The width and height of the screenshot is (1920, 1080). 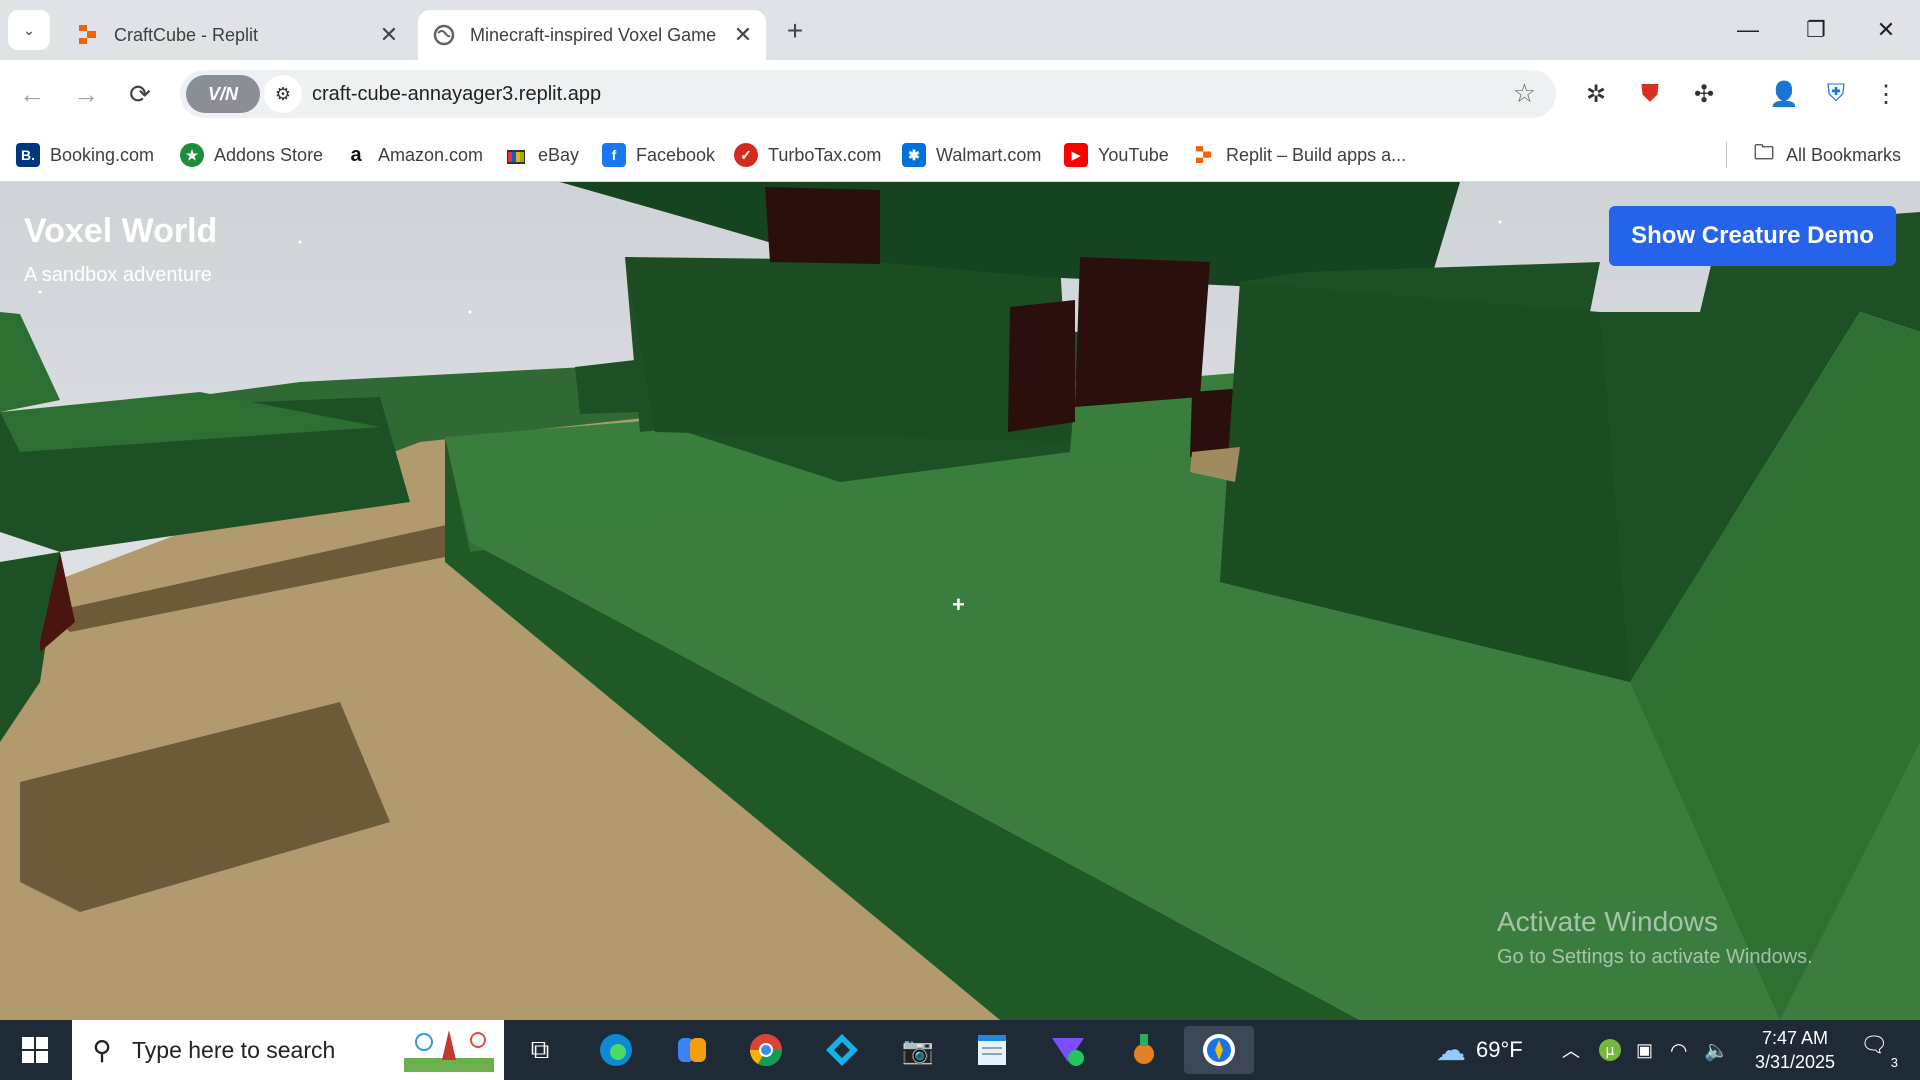 I want to click on bookmark-turbotax: ✓ TurboTax.com, so click(x=807, y=155).